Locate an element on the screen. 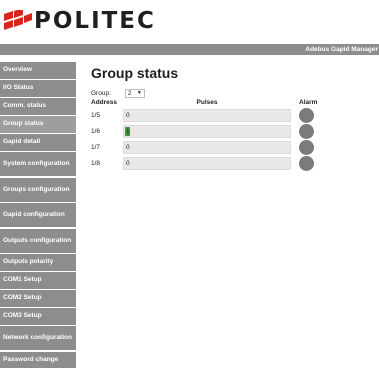  group-selector-row: Group: 2 ▼ is located at coordinates (221, 93).